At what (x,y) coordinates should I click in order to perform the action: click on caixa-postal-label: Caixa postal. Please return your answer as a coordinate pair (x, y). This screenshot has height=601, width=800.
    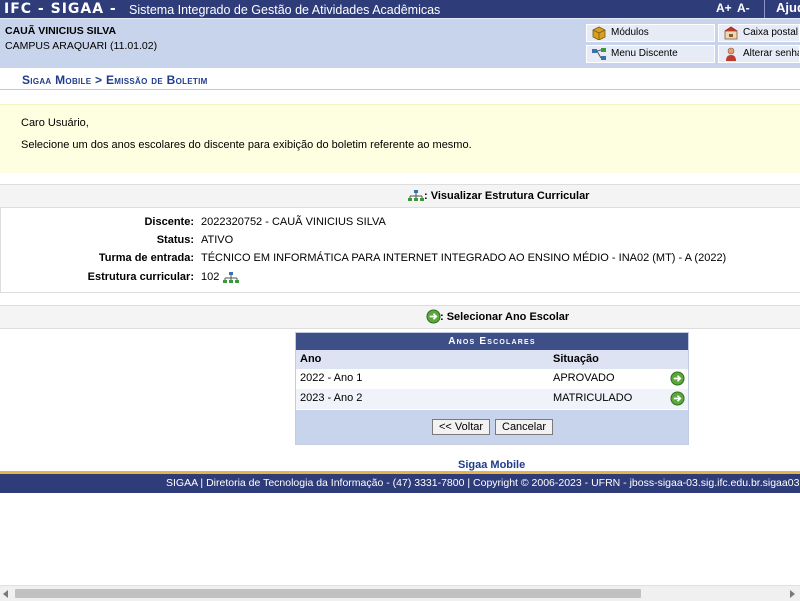
    Looking at the image, I should click on (771, 32).